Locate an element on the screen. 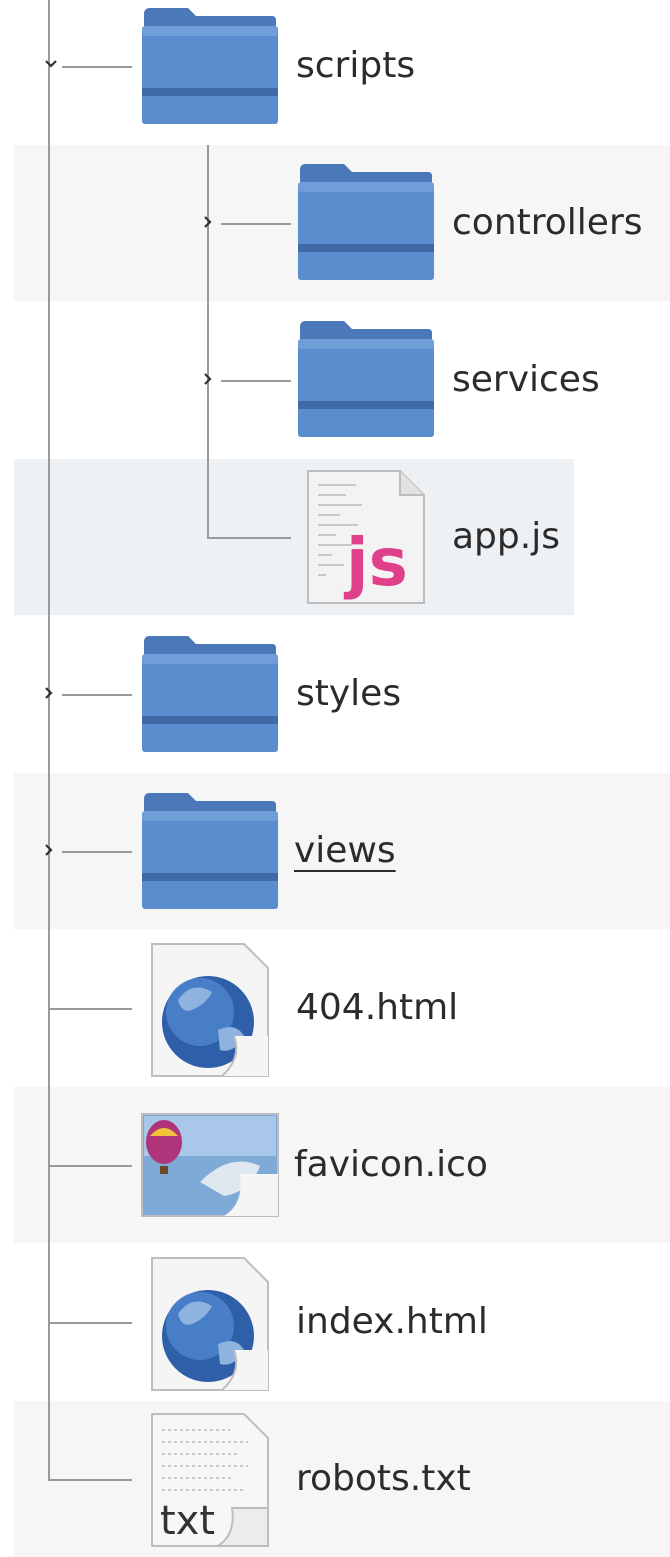  tree-item-label: robots.txt is located at coordinates (383, 1479).